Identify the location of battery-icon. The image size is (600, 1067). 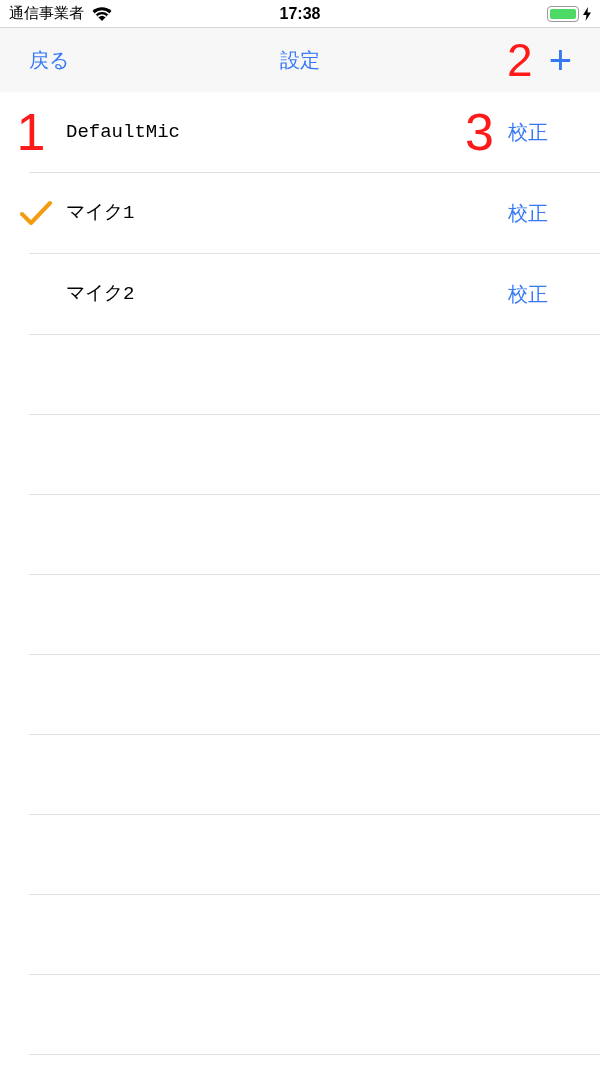
(563, 13).